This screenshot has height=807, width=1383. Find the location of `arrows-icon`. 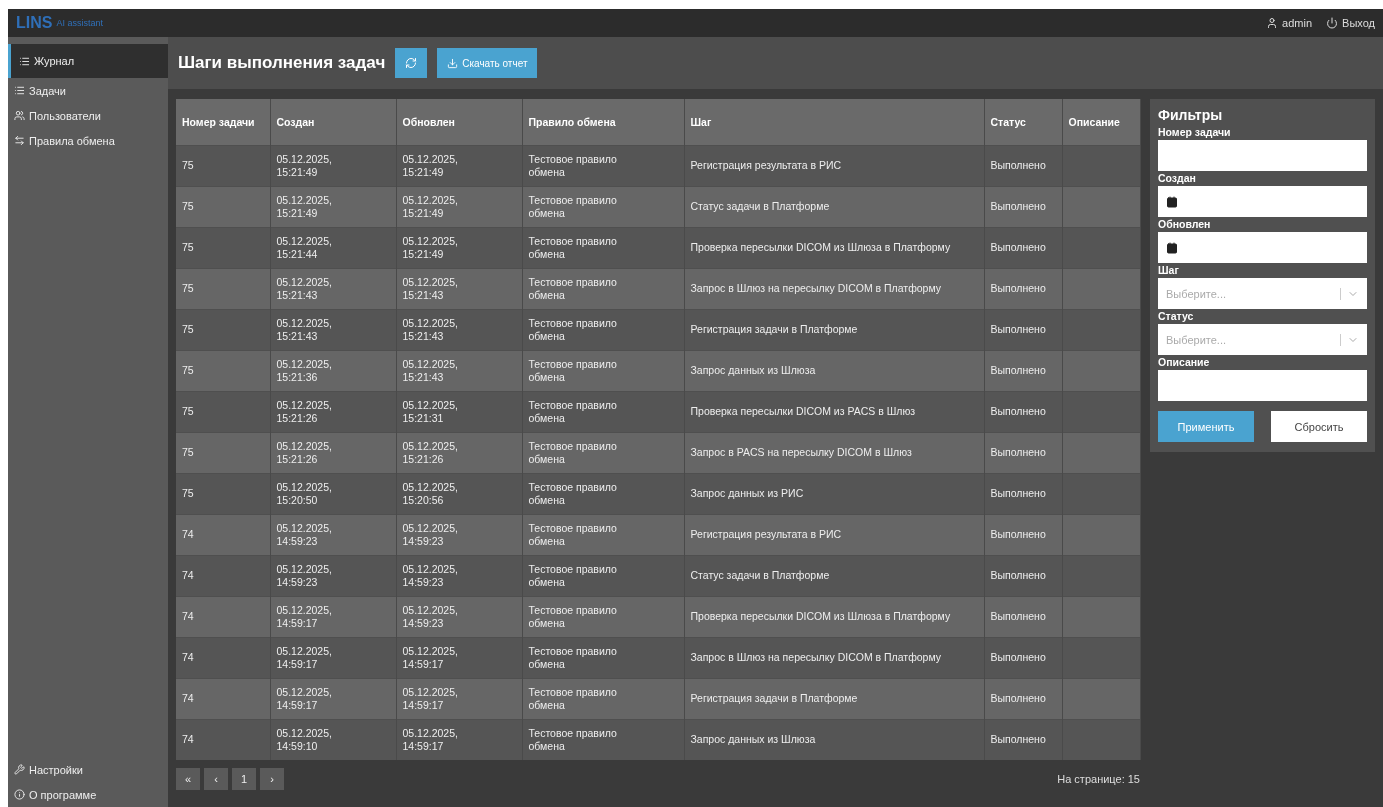

arrows-icon is located at coordinates (19, 140).